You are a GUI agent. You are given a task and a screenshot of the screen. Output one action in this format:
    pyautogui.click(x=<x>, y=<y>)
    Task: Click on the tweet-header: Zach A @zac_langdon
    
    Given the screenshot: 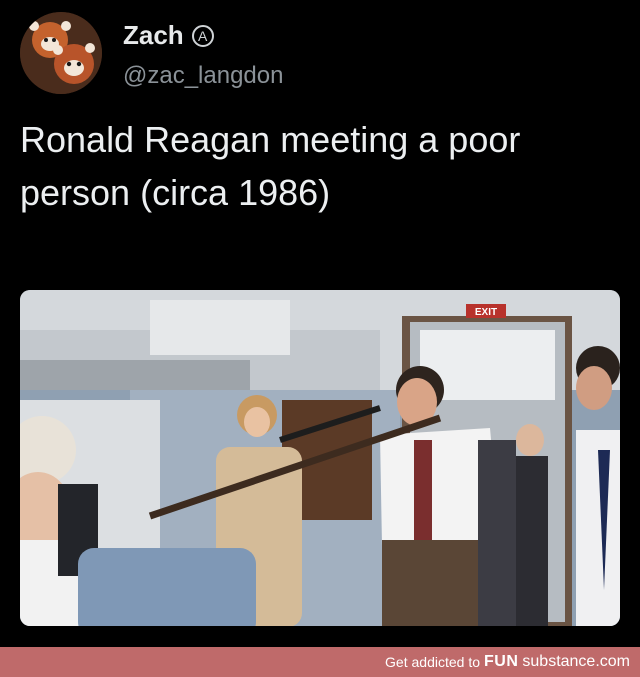 What is the action you would take?
    pyautogui.click(x=320, y=57)
    